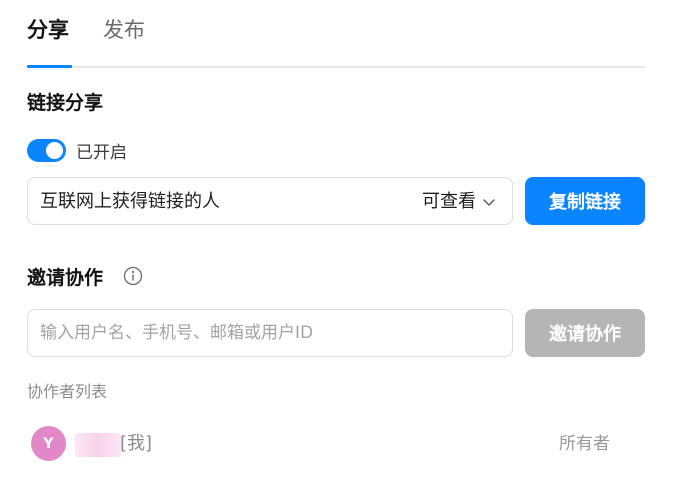 The image size is (674, 480). I want to click on invite-button-label: 邀请协作, so click(585, 334).